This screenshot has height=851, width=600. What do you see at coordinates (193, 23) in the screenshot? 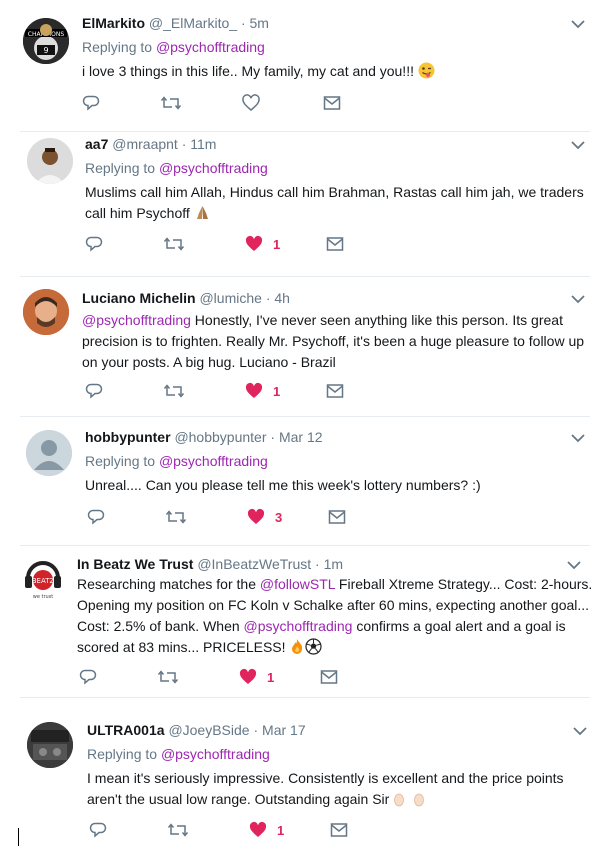
I see `handle: @_ElMarkito_` at bounding box center [193, 23].